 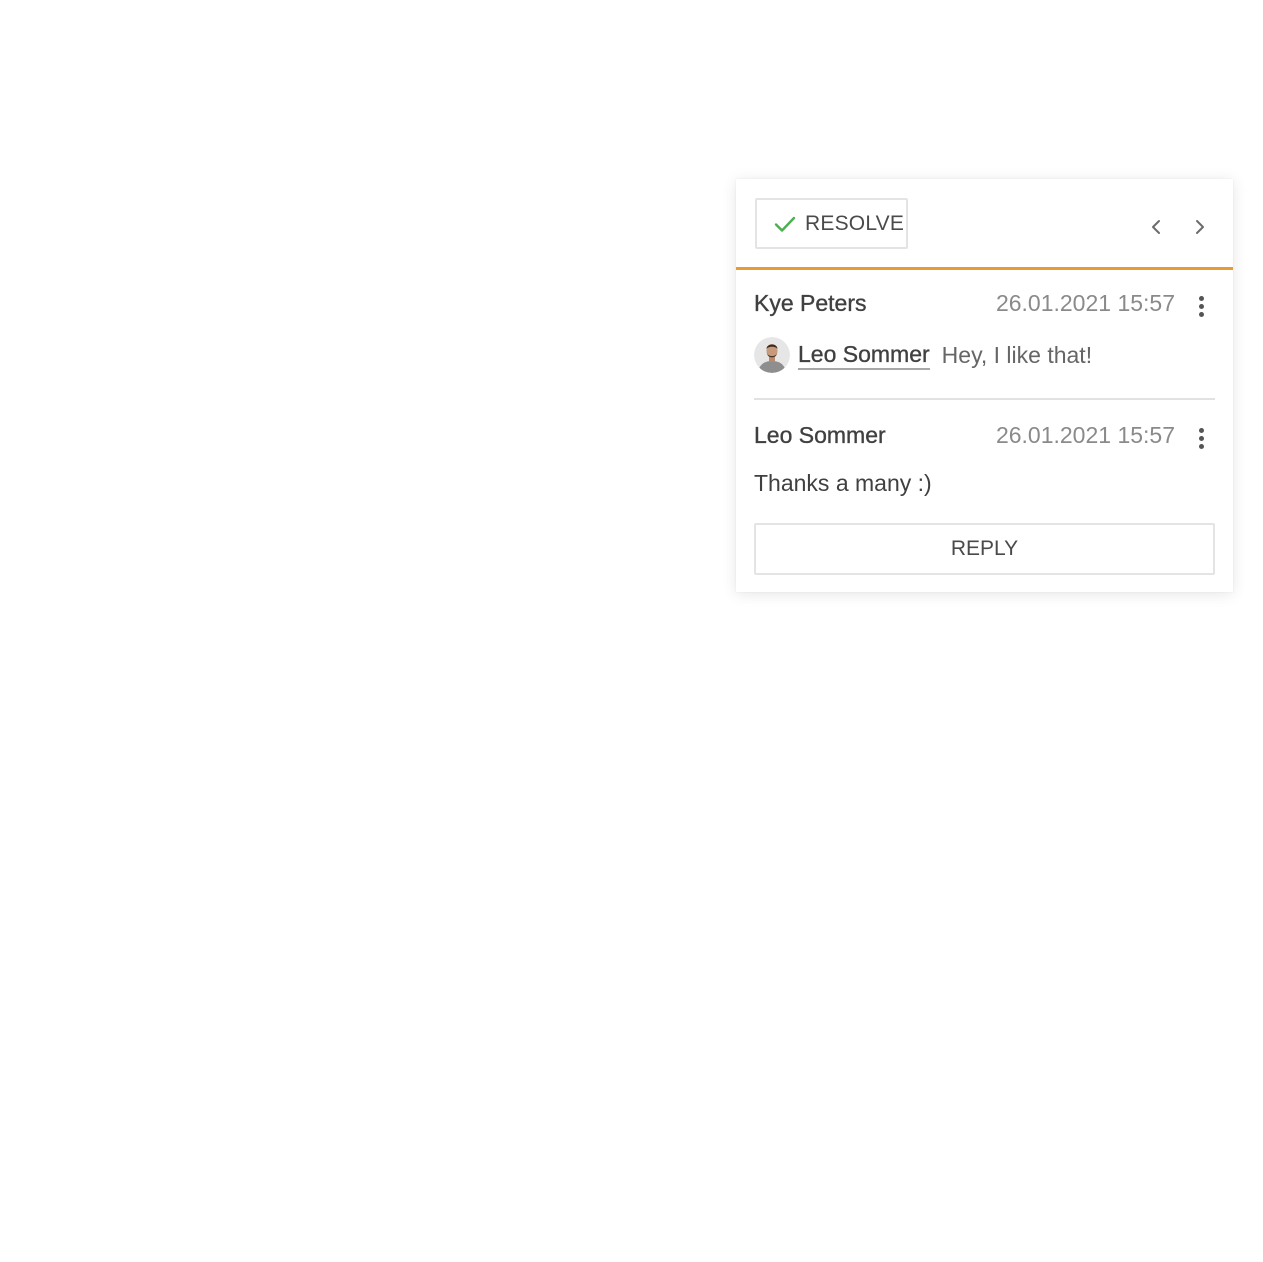 What do you see at coordinates (1200, 227) in the screenshot?
I see `chevron-right-icon` at bounding box center [1200, 227].